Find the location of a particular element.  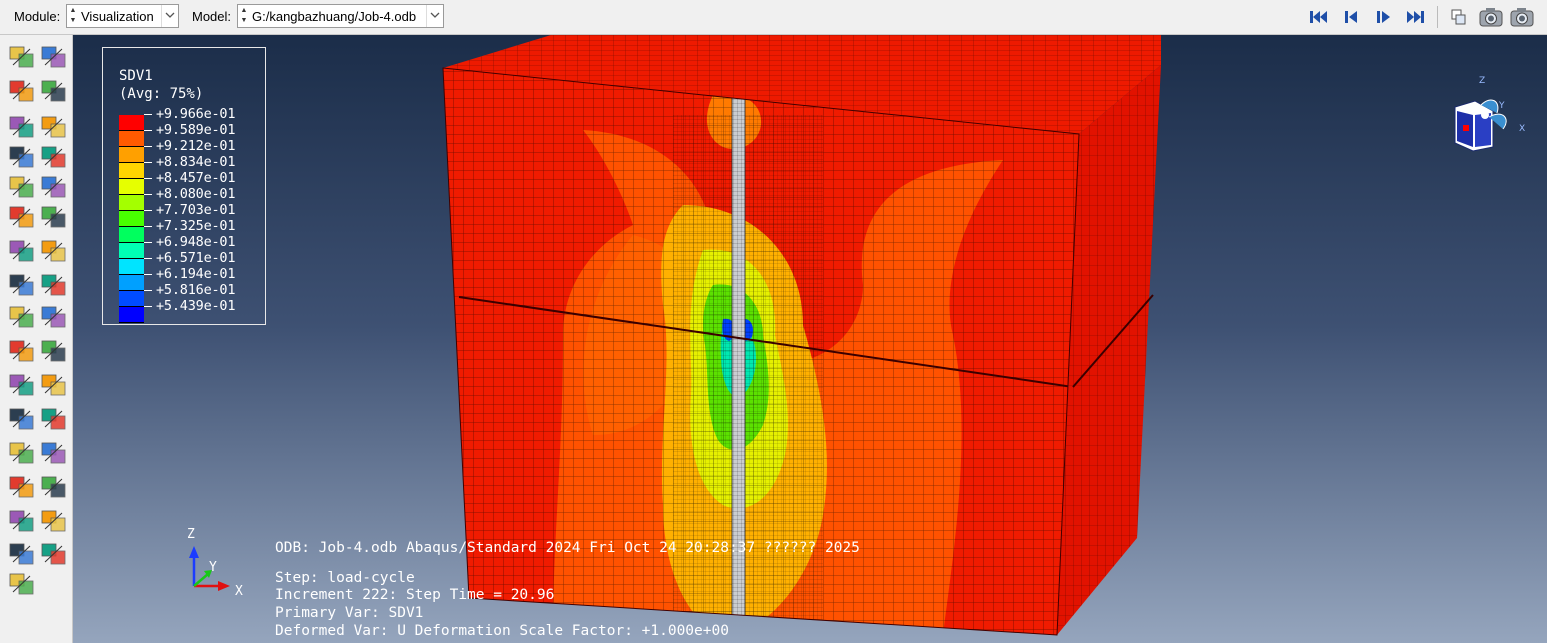

legend-label: +6.194e-01 is located at coordinates (196, 274).